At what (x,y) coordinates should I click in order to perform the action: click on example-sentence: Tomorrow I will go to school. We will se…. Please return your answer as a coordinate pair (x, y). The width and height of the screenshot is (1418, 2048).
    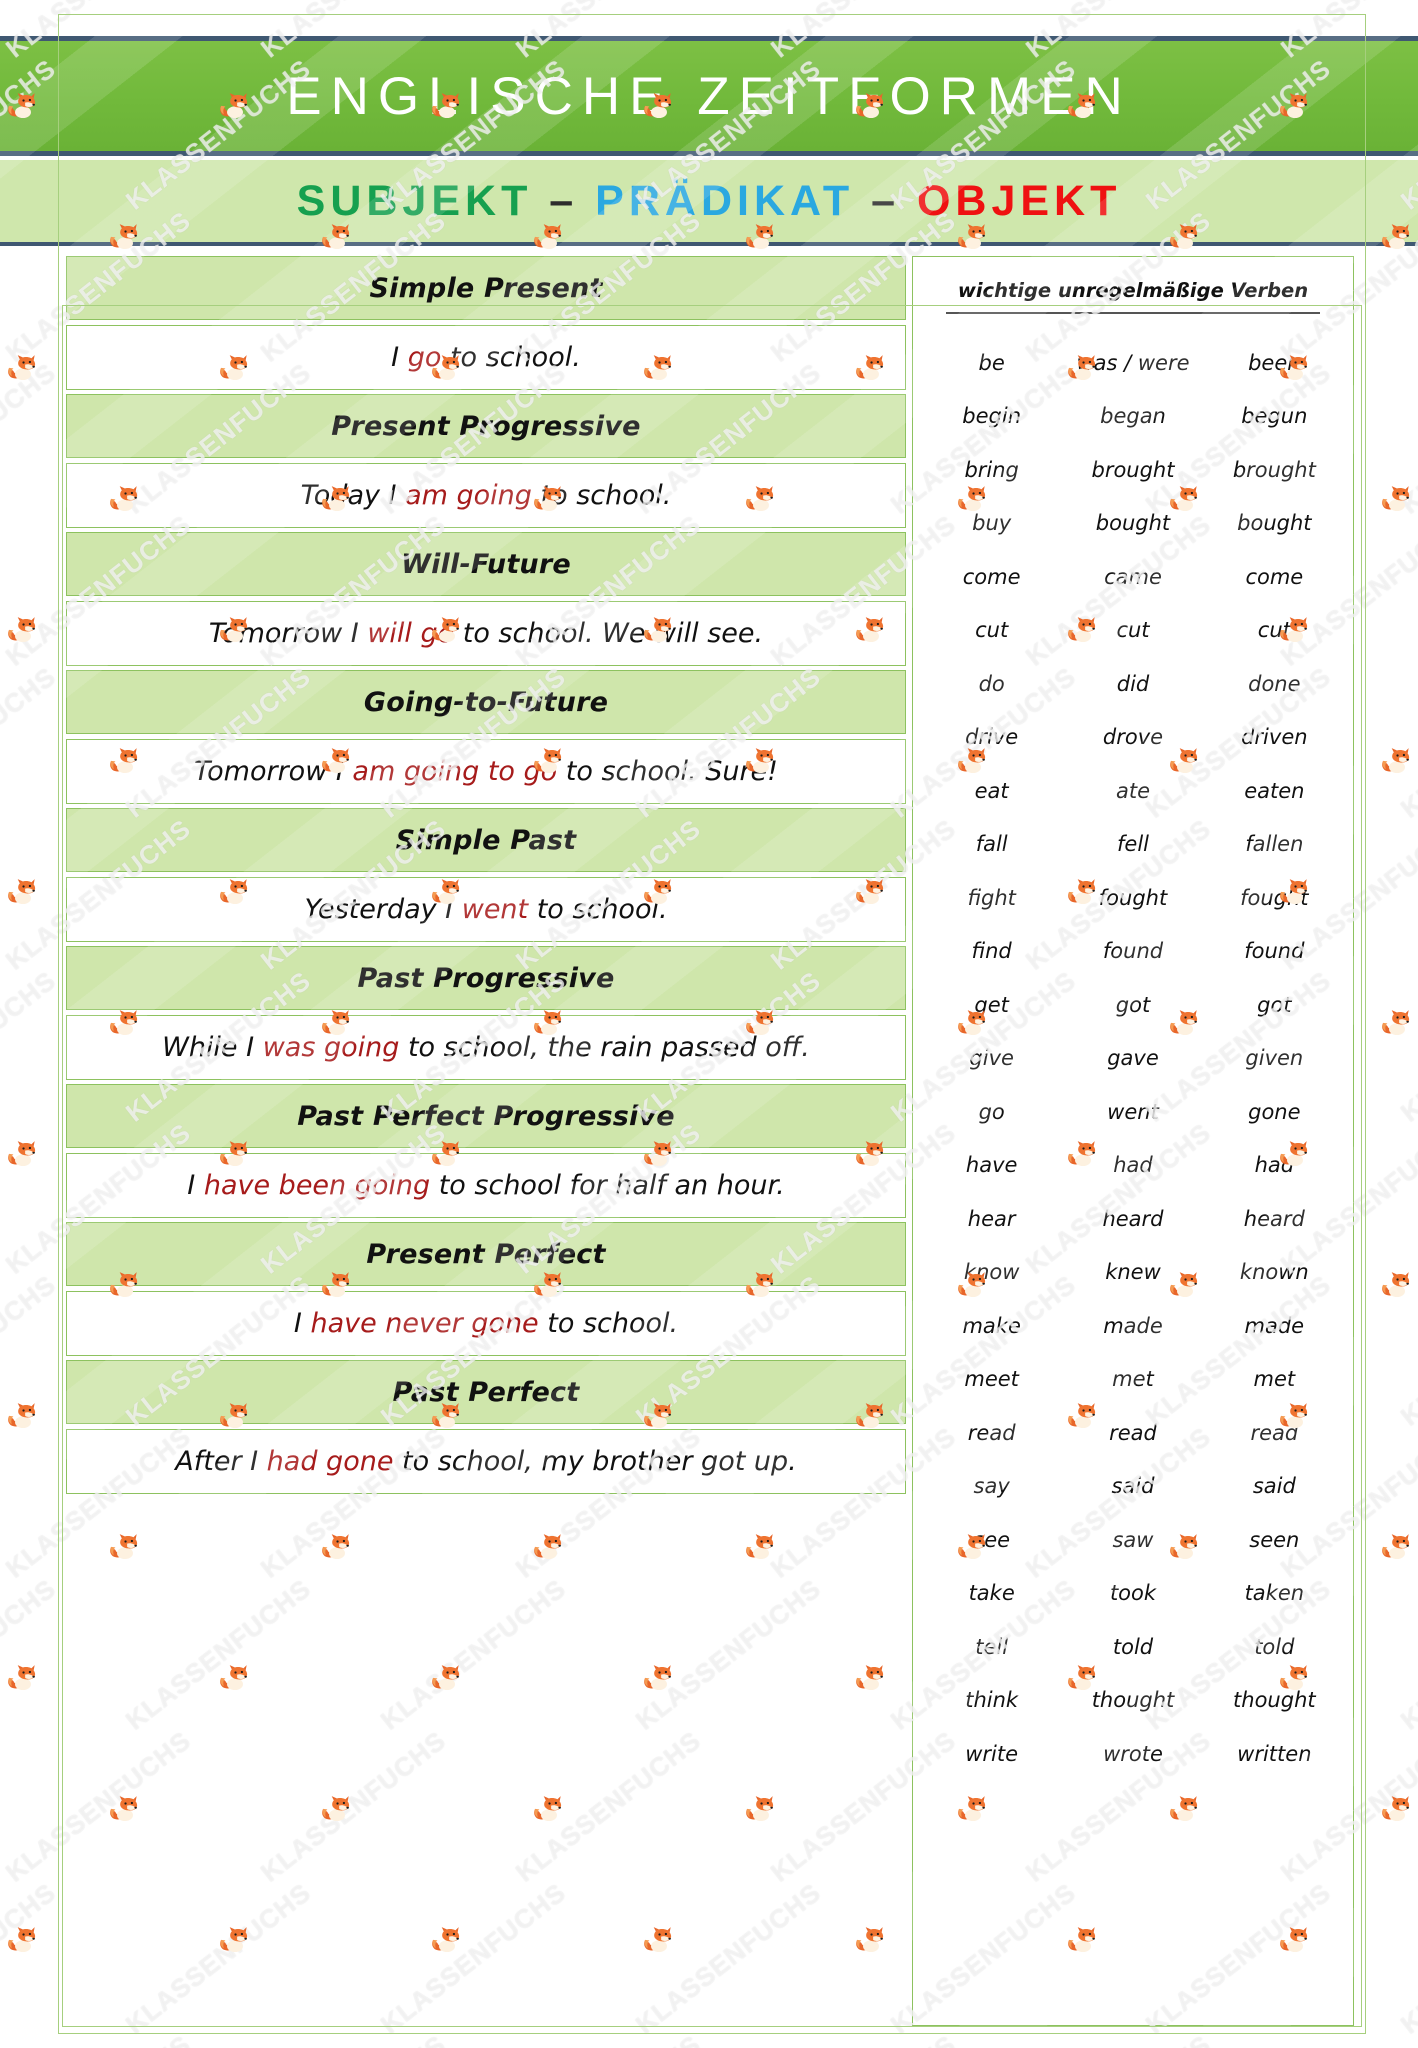
    Looking at the image, I should click on (486, 633).